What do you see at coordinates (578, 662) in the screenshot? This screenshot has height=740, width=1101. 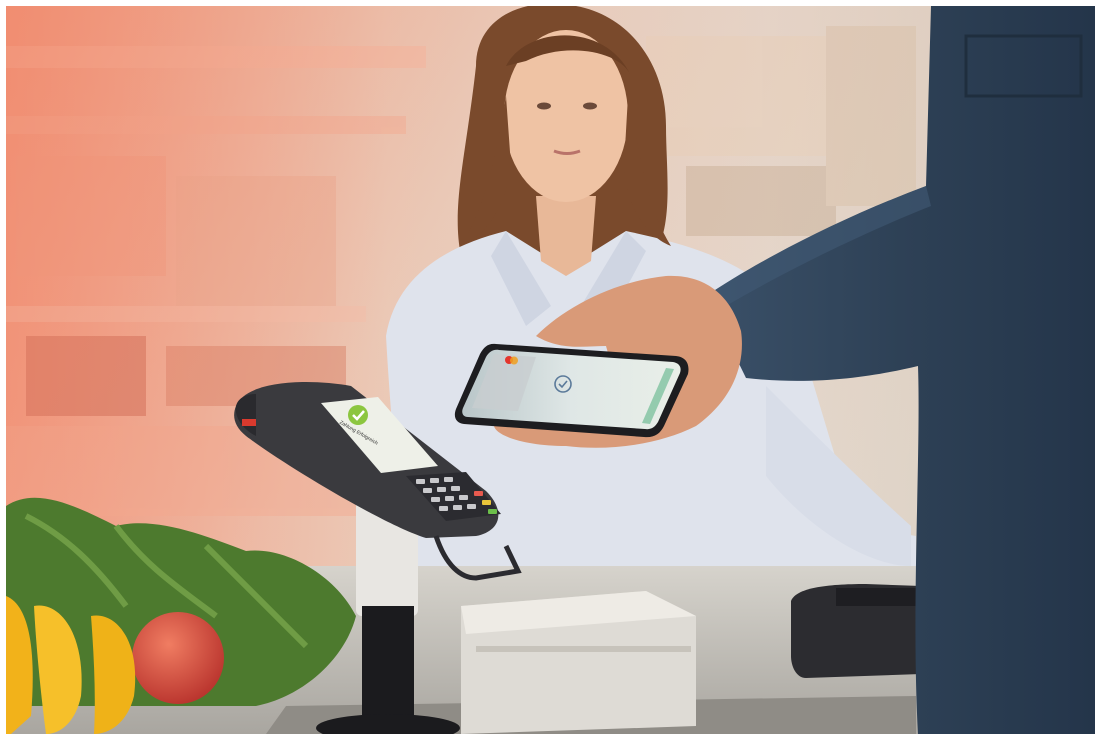 I see `receipt-printer` at bounding box center [578, 662].